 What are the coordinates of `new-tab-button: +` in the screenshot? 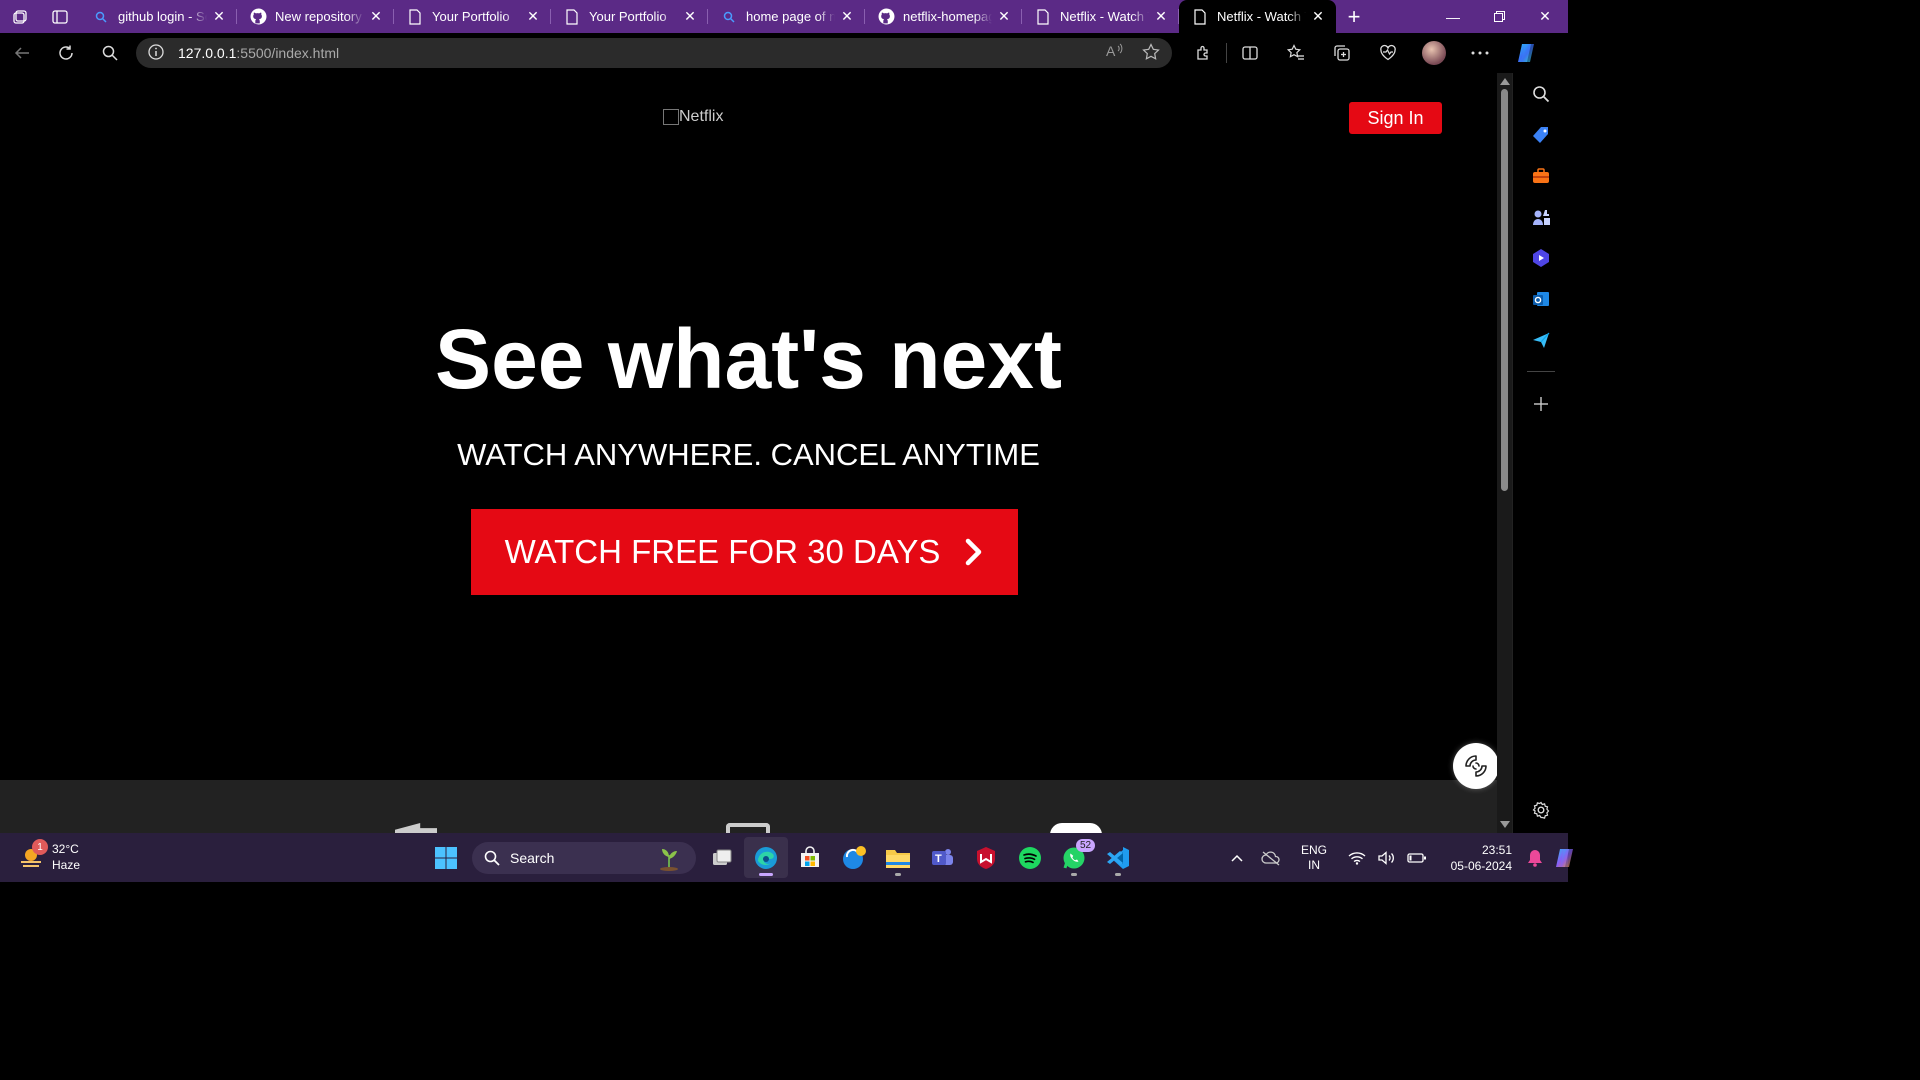 It's located at (1354, 16).